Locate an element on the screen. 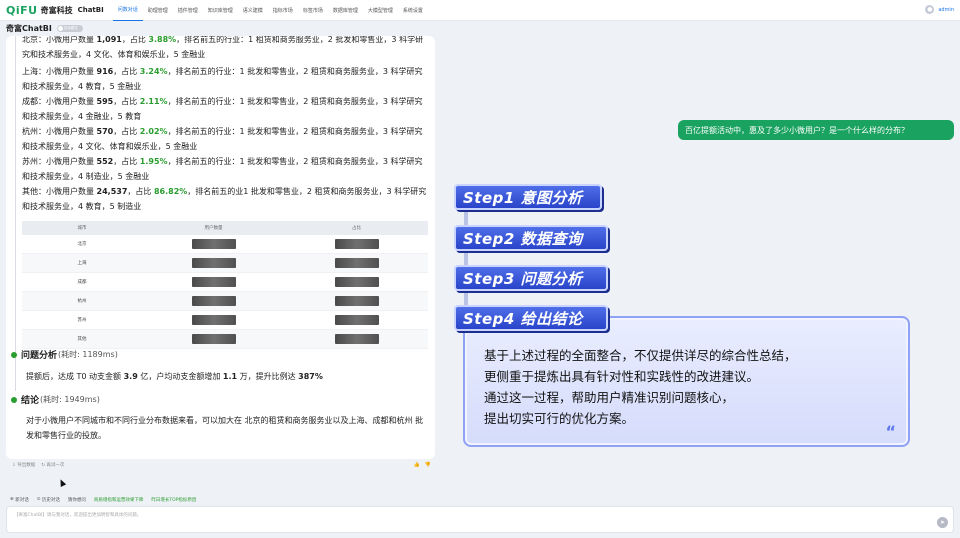 Image resolution: width=960 pixels, height=538 pixels. history-button: ⊙ 历史对话 is located at coordinates (48, 500).